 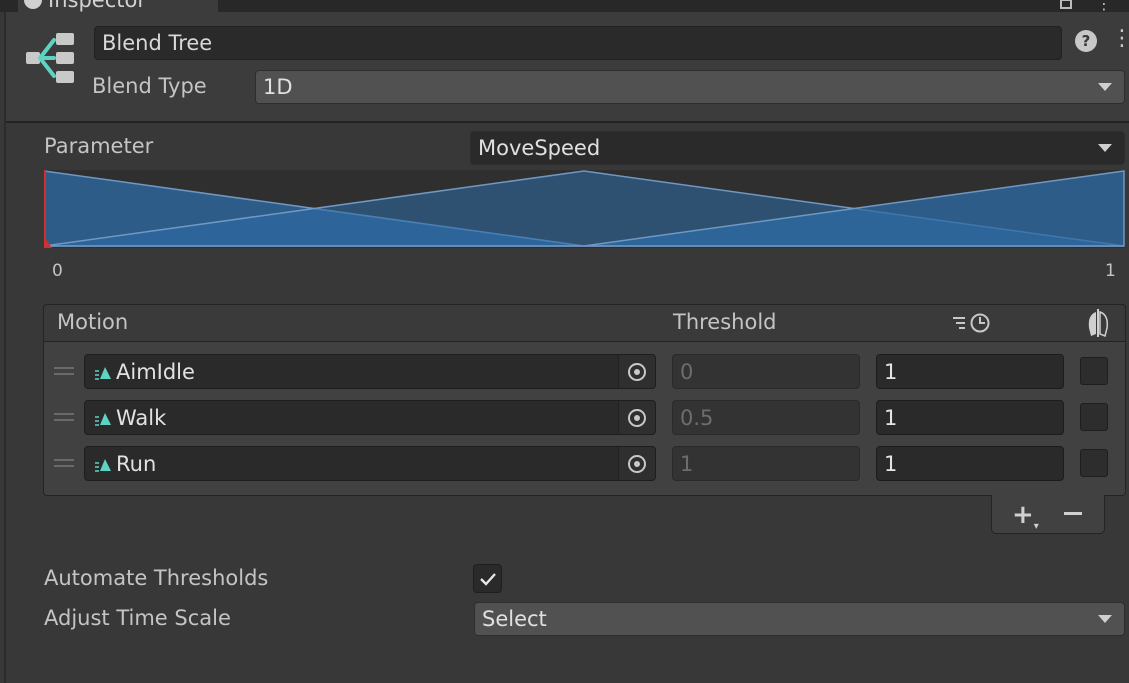 I want to click on parameter-label: Parameter, so click(x=99, y=146).